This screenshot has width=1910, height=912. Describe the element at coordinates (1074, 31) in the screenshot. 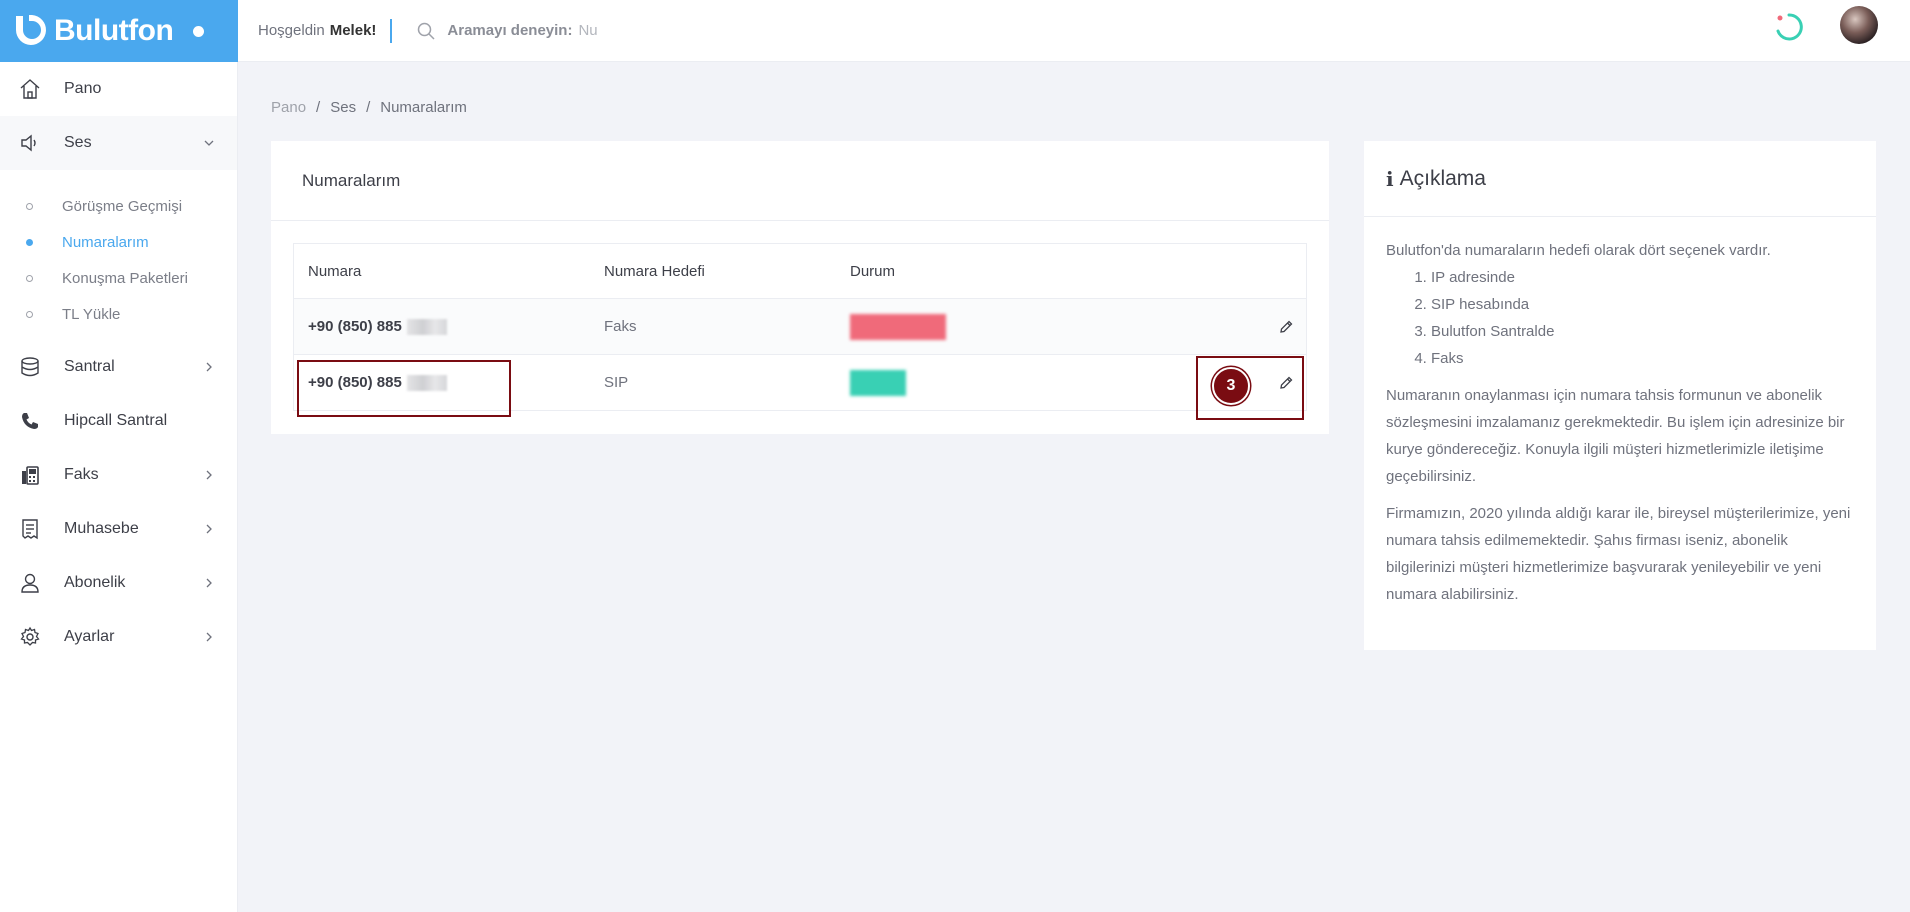

I see `top-bar: Hoşgeldin Melek! Aramayı deneyin:` at that location.